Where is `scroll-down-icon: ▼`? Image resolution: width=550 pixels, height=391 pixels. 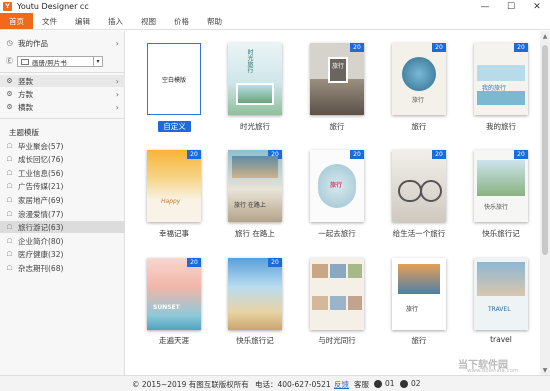 scroll-down-icon: ▼ is located at coordinates (545, 370).